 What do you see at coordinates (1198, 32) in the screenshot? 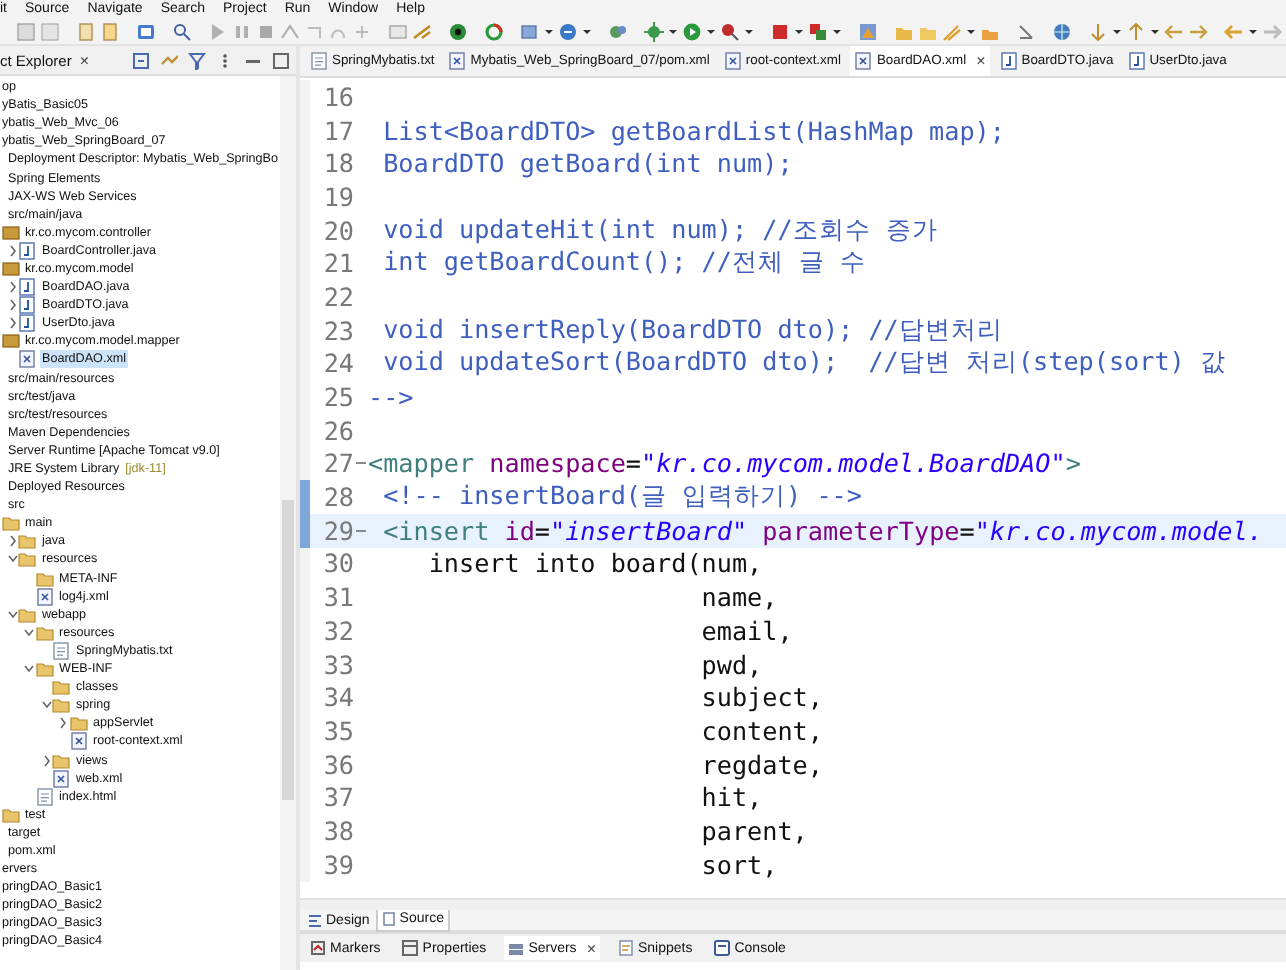
I see `arrow-right-icon` at bounding box center [1198, 32].